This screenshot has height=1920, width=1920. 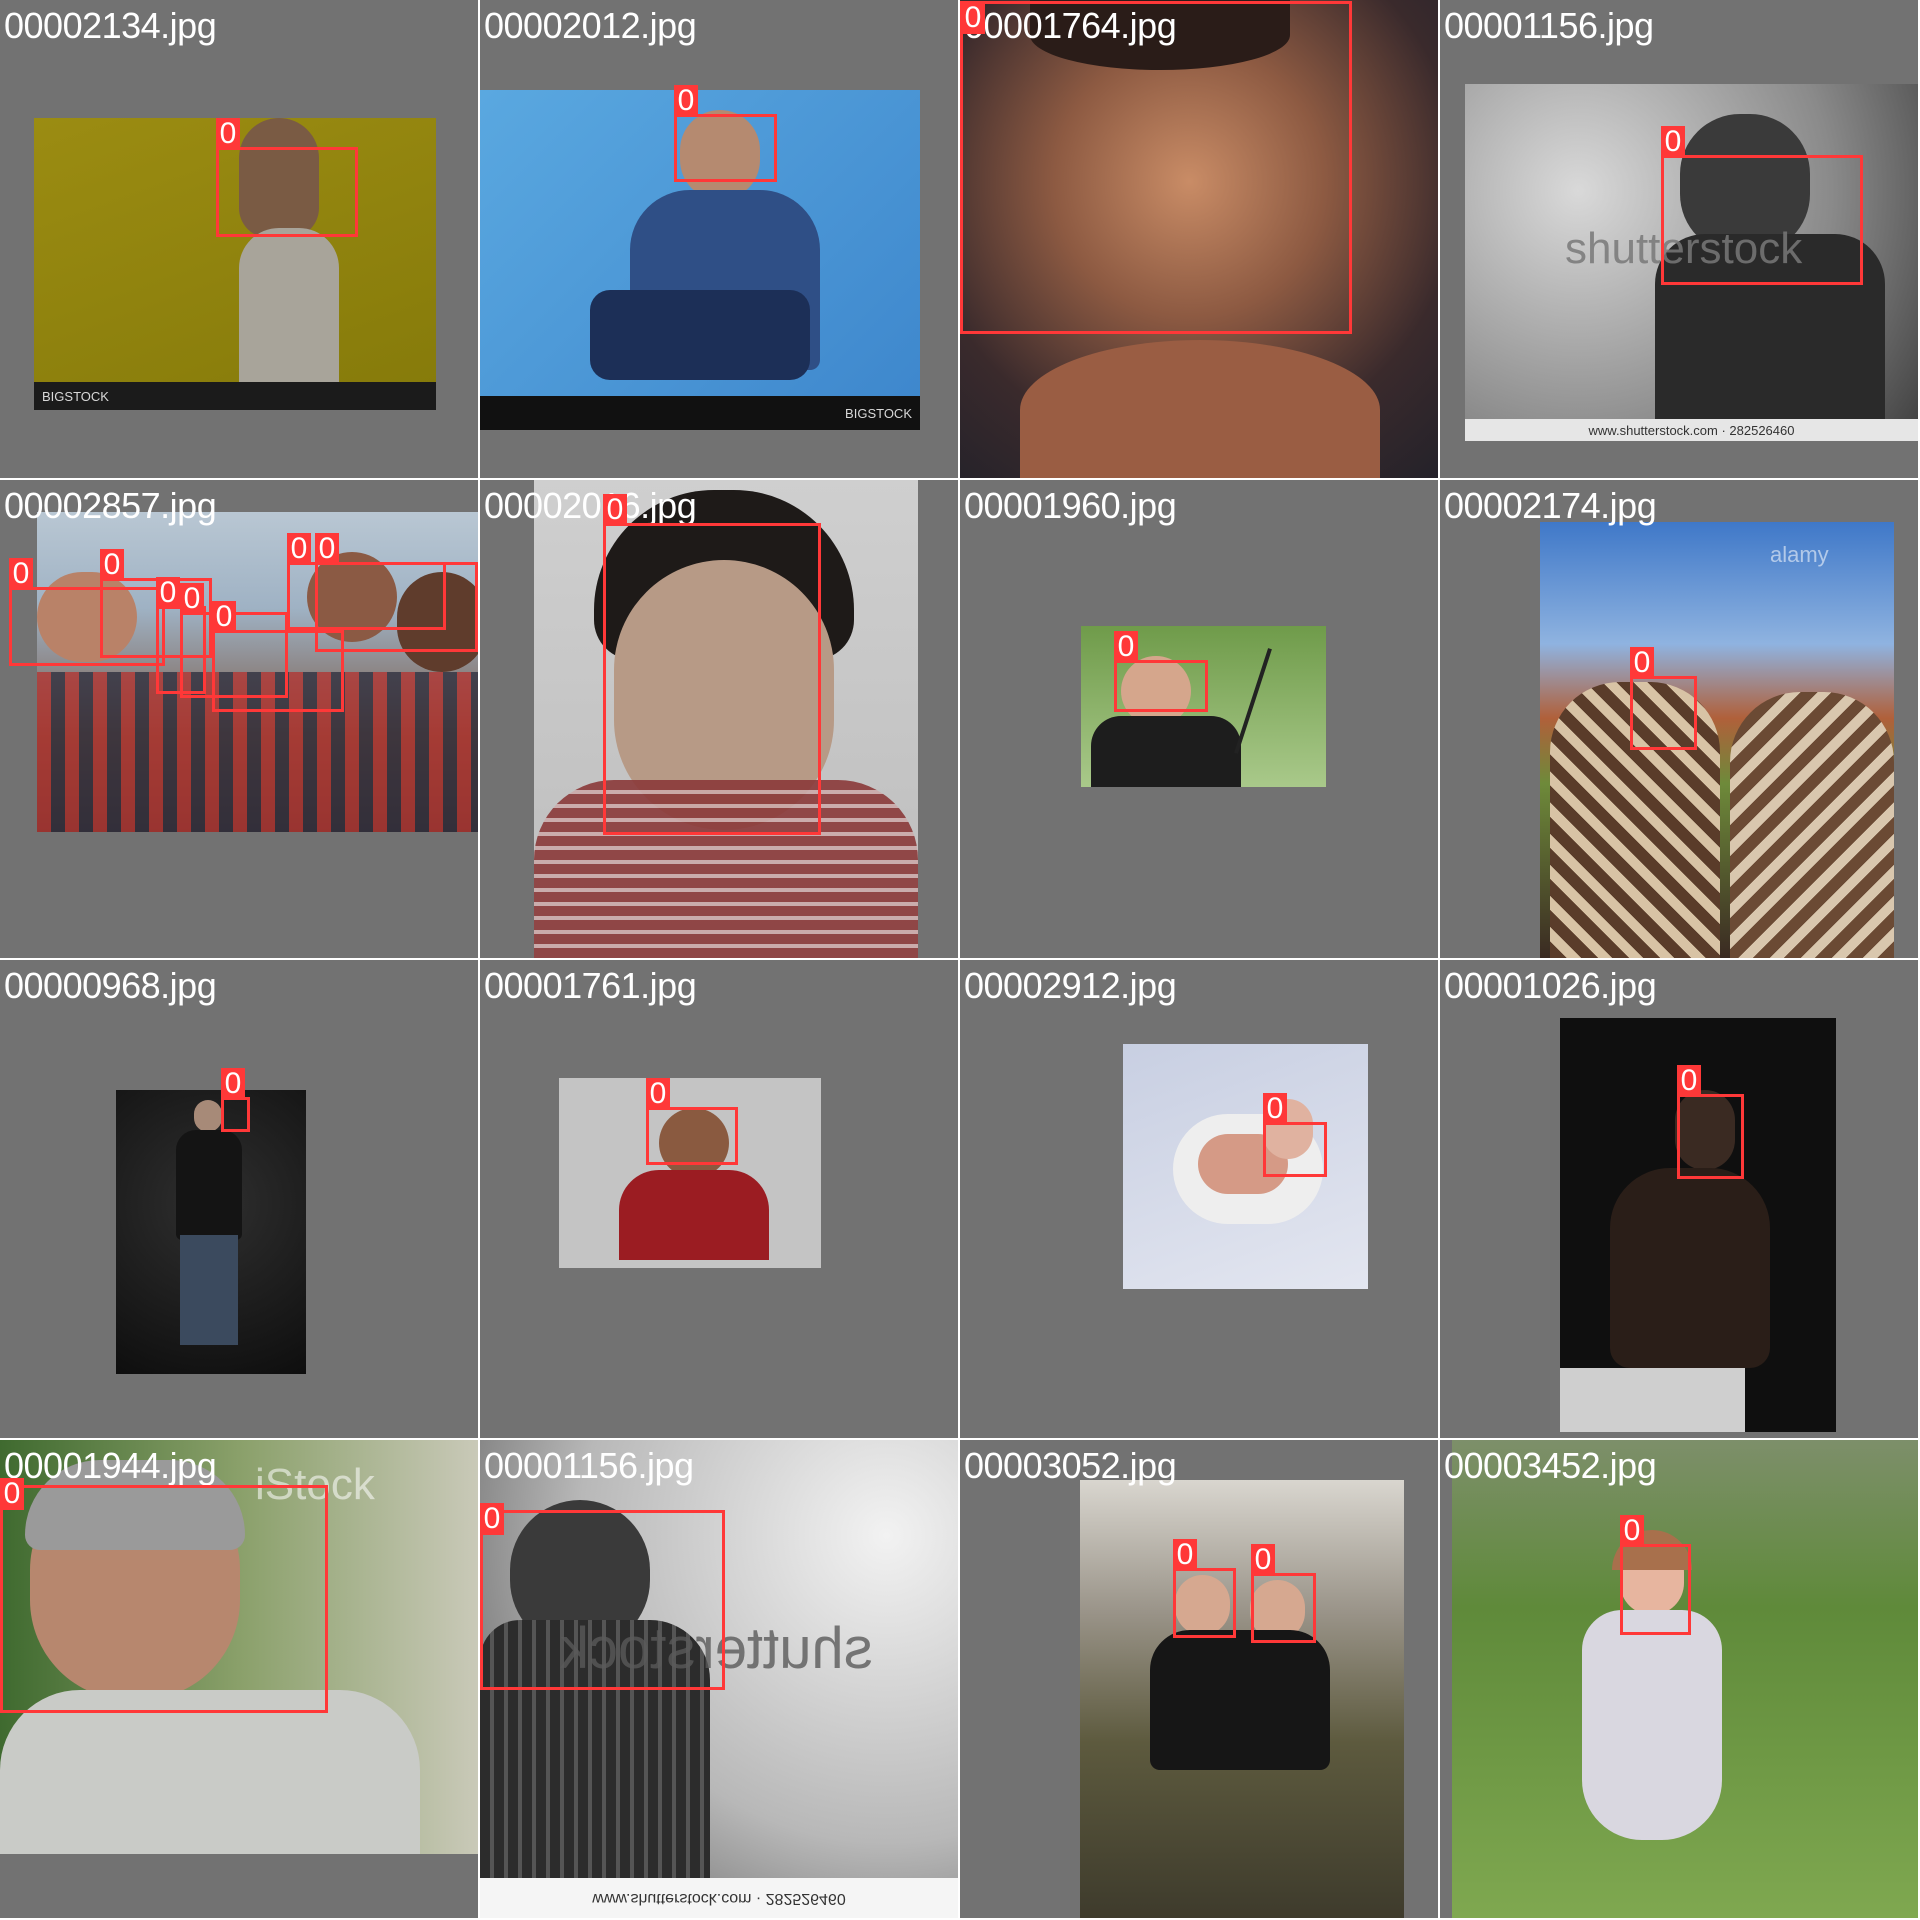 I want to click on mosaic-tile: 00002857.jpg 0 0 0 0 0 0 0, so click(x=239, y=719).